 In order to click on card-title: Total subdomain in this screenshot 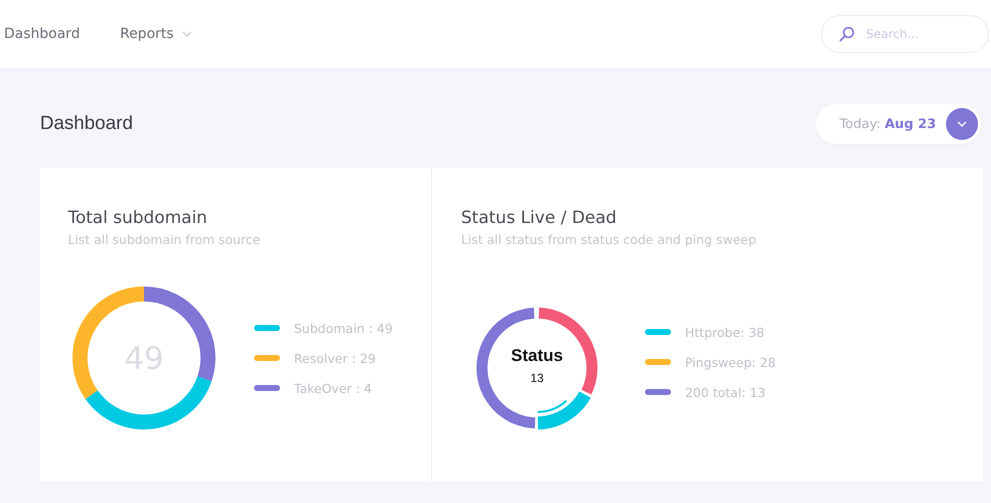, I will do `click(138, 218)`.